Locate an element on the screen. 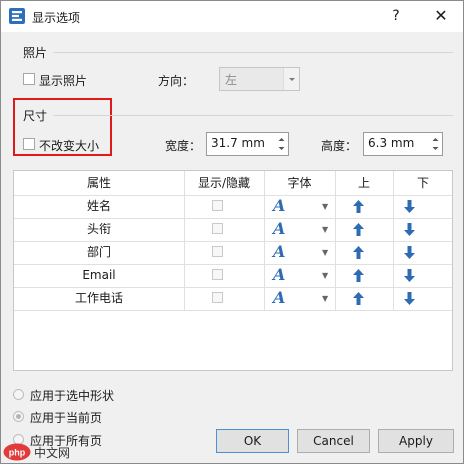 The image size is (464, 464). width-spin-buttons is located at coordinates (281, 144).